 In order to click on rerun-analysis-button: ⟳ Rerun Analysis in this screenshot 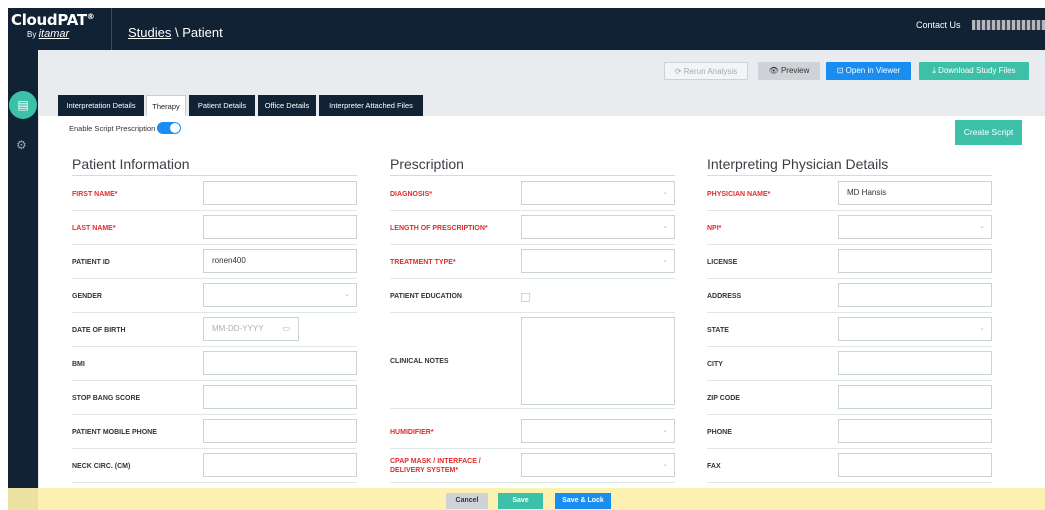, I will do `click(706, 71)`.